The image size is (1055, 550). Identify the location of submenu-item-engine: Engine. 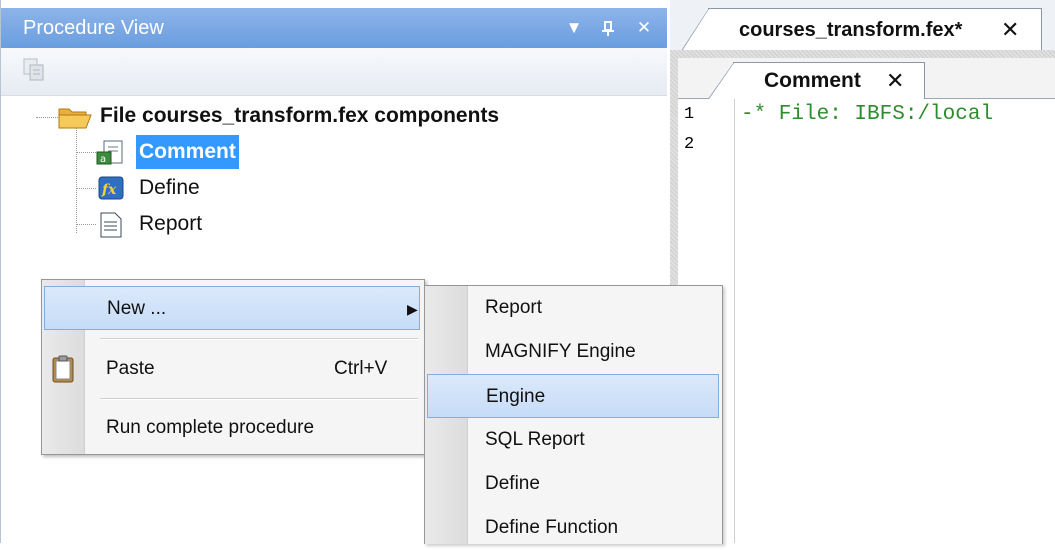
(573, 396).